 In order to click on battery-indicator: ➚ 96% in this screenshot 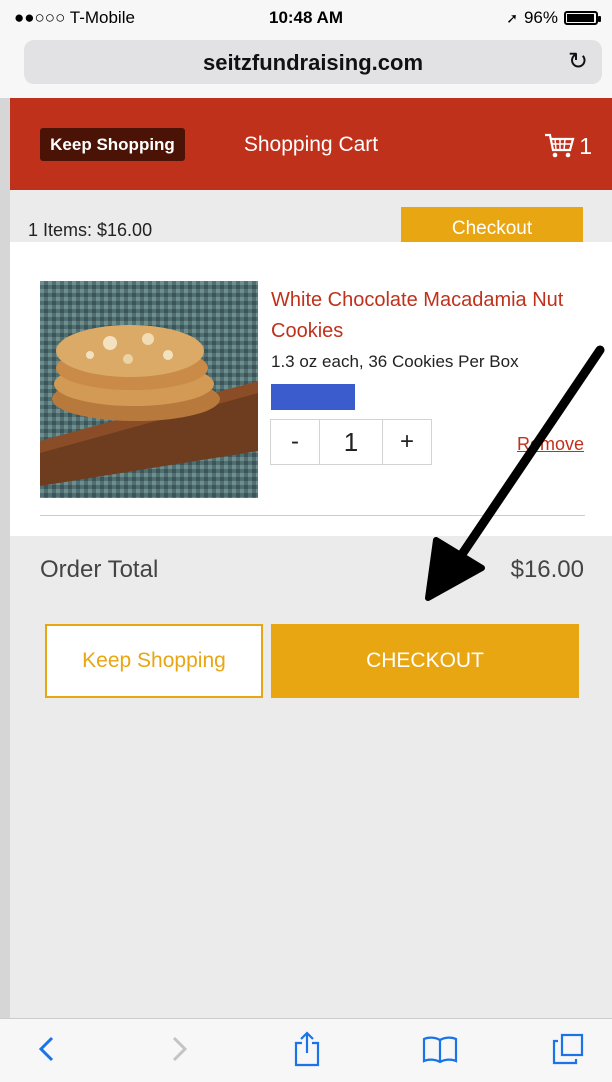, I will do `click(553, 18)`.